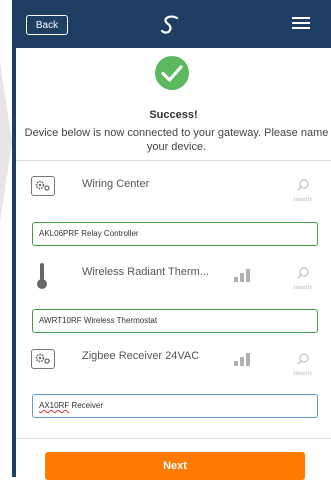  What do you see at coordinates (14, 238) in the screenshot?
I see `frame-edge` at bounding box center [14, 238].